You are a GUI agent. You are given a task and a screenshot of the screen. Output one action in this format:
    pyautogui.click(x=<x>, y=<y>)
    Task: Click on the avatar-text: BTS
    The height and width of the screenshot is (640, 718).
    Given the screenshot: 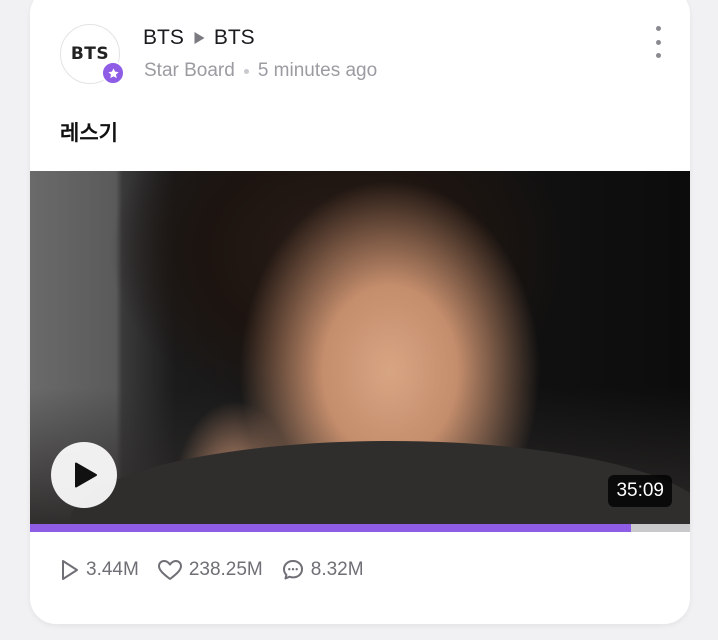 What is the action you would take?
    pyautogui.click(x=90, y=54)
    